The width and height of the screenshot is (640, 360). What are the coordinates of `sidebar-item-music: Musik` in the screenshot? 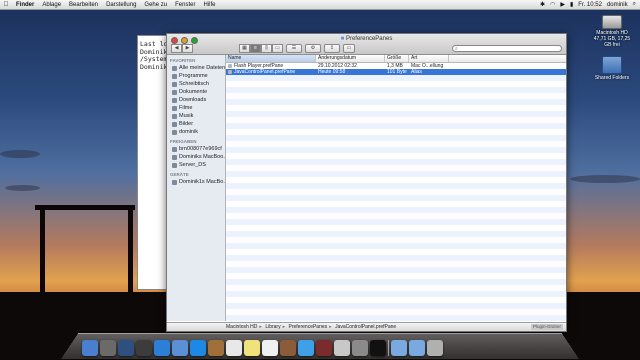 It's located at (196, 116).